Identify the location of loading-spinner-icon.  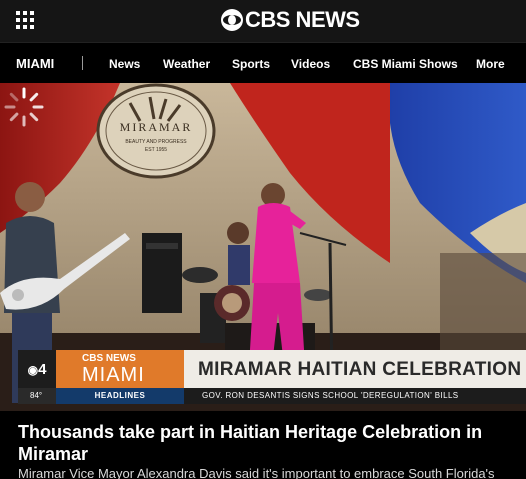
(24, 107).